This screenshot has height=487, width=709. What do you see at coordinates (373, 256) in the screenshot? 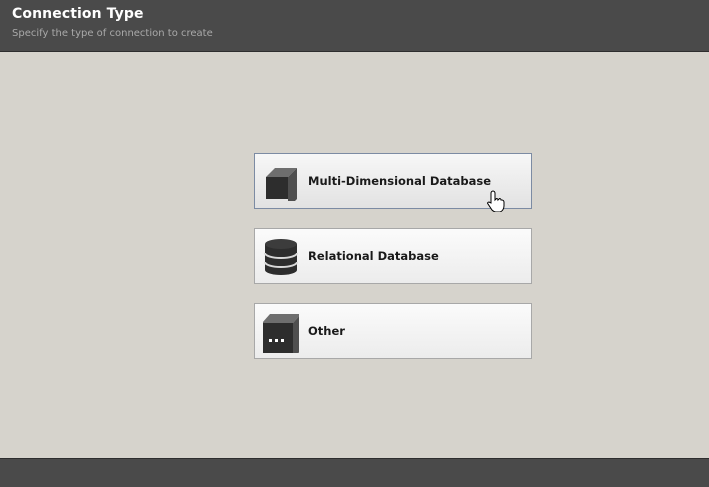
I see `option-label: Relational Database` at bounding box center [373, 256].